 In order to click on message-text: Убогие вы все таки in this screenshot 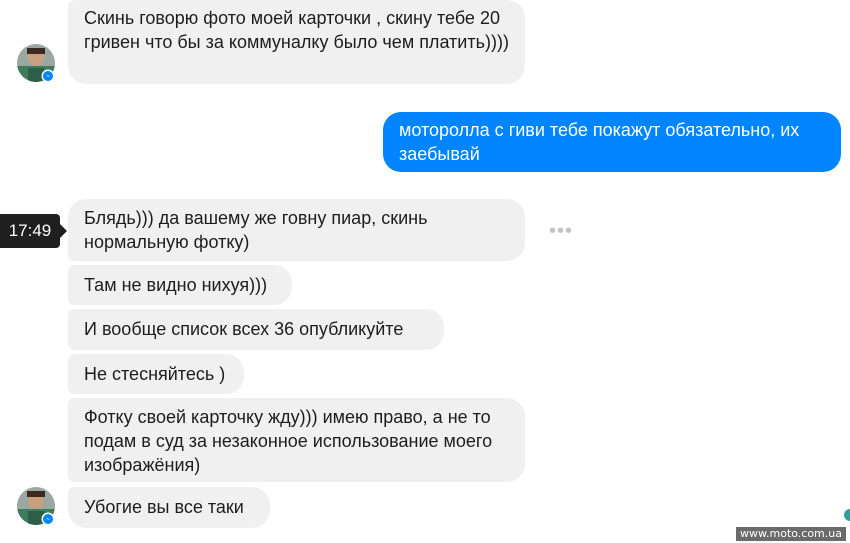, I will do `click(164, 507)`.